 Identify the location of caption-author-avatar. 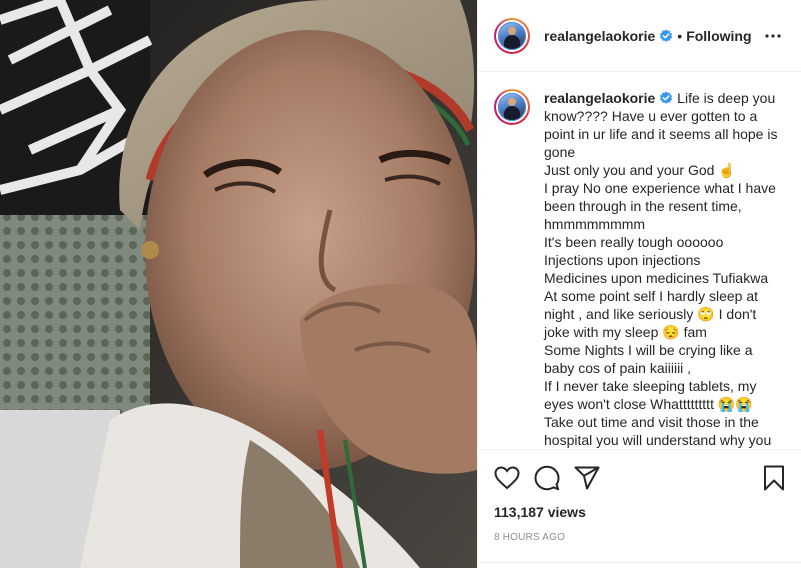
(512, 107).